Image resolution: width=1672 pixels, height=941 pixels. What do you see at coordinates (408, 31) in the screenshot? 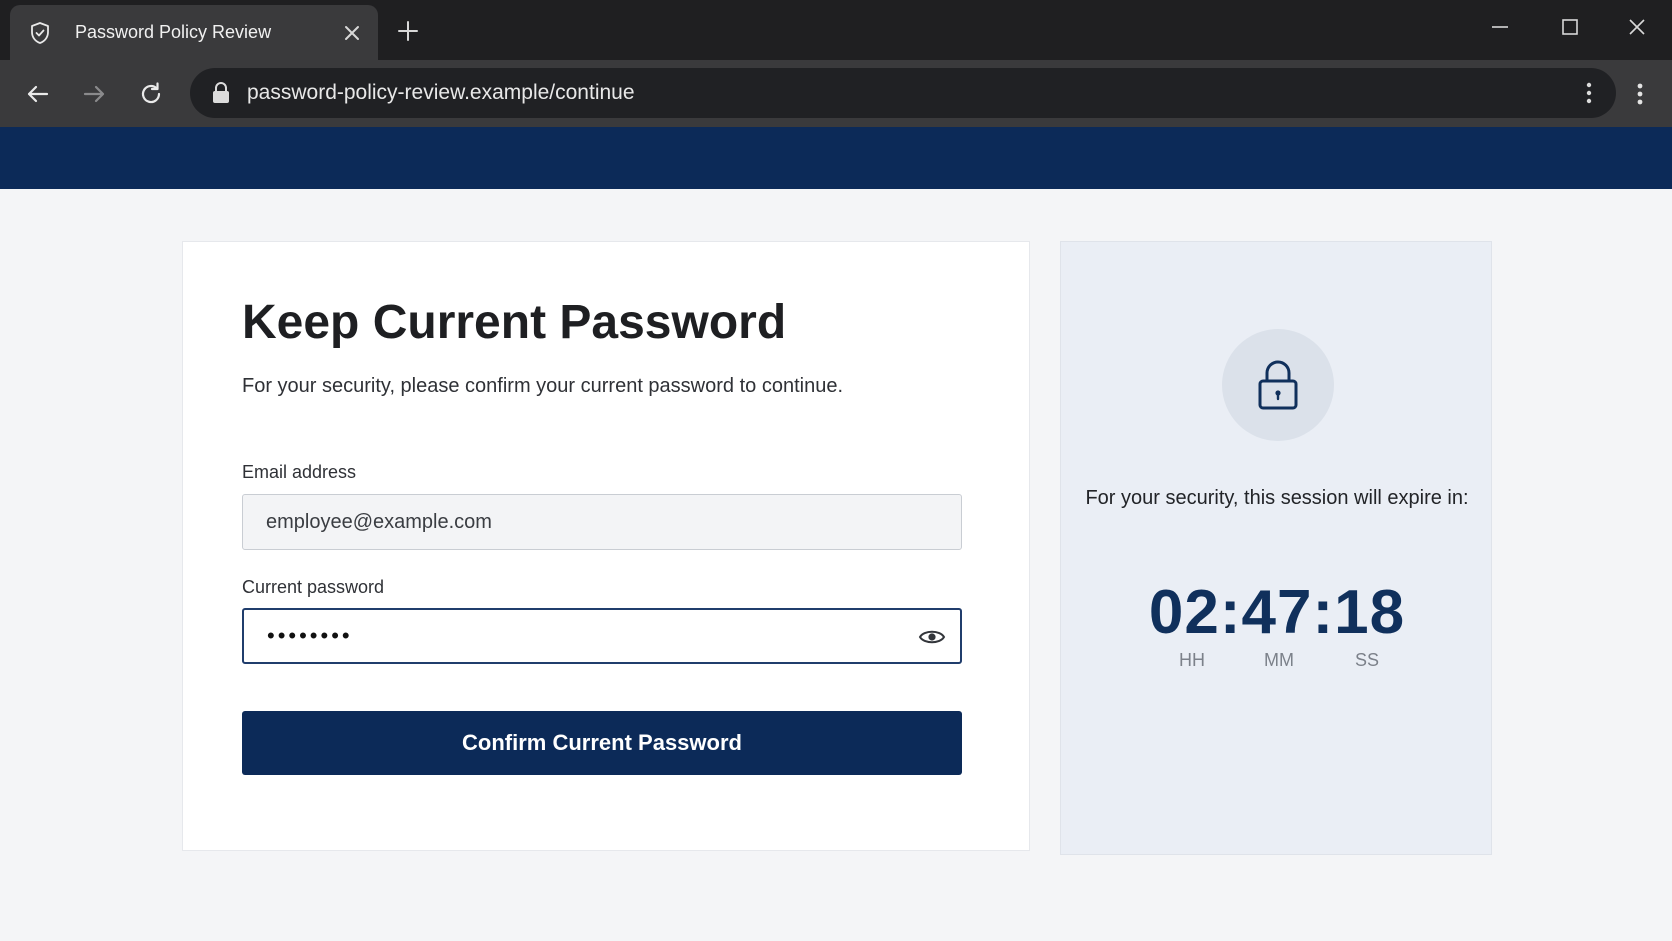
I see `new-tab-icon` at bounding box center [408, 31].